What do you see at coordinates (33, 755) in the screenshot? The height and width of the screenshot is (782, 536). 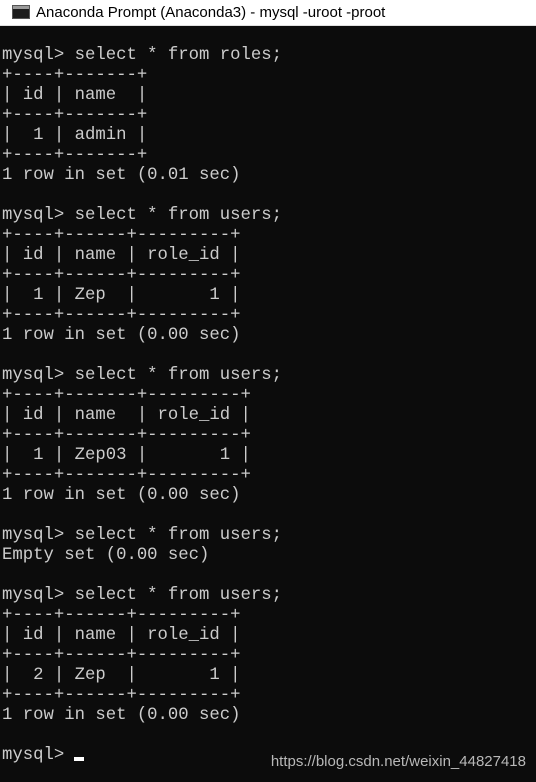 I see `prompt-text: mysql>` at bounding box center [33, 755].